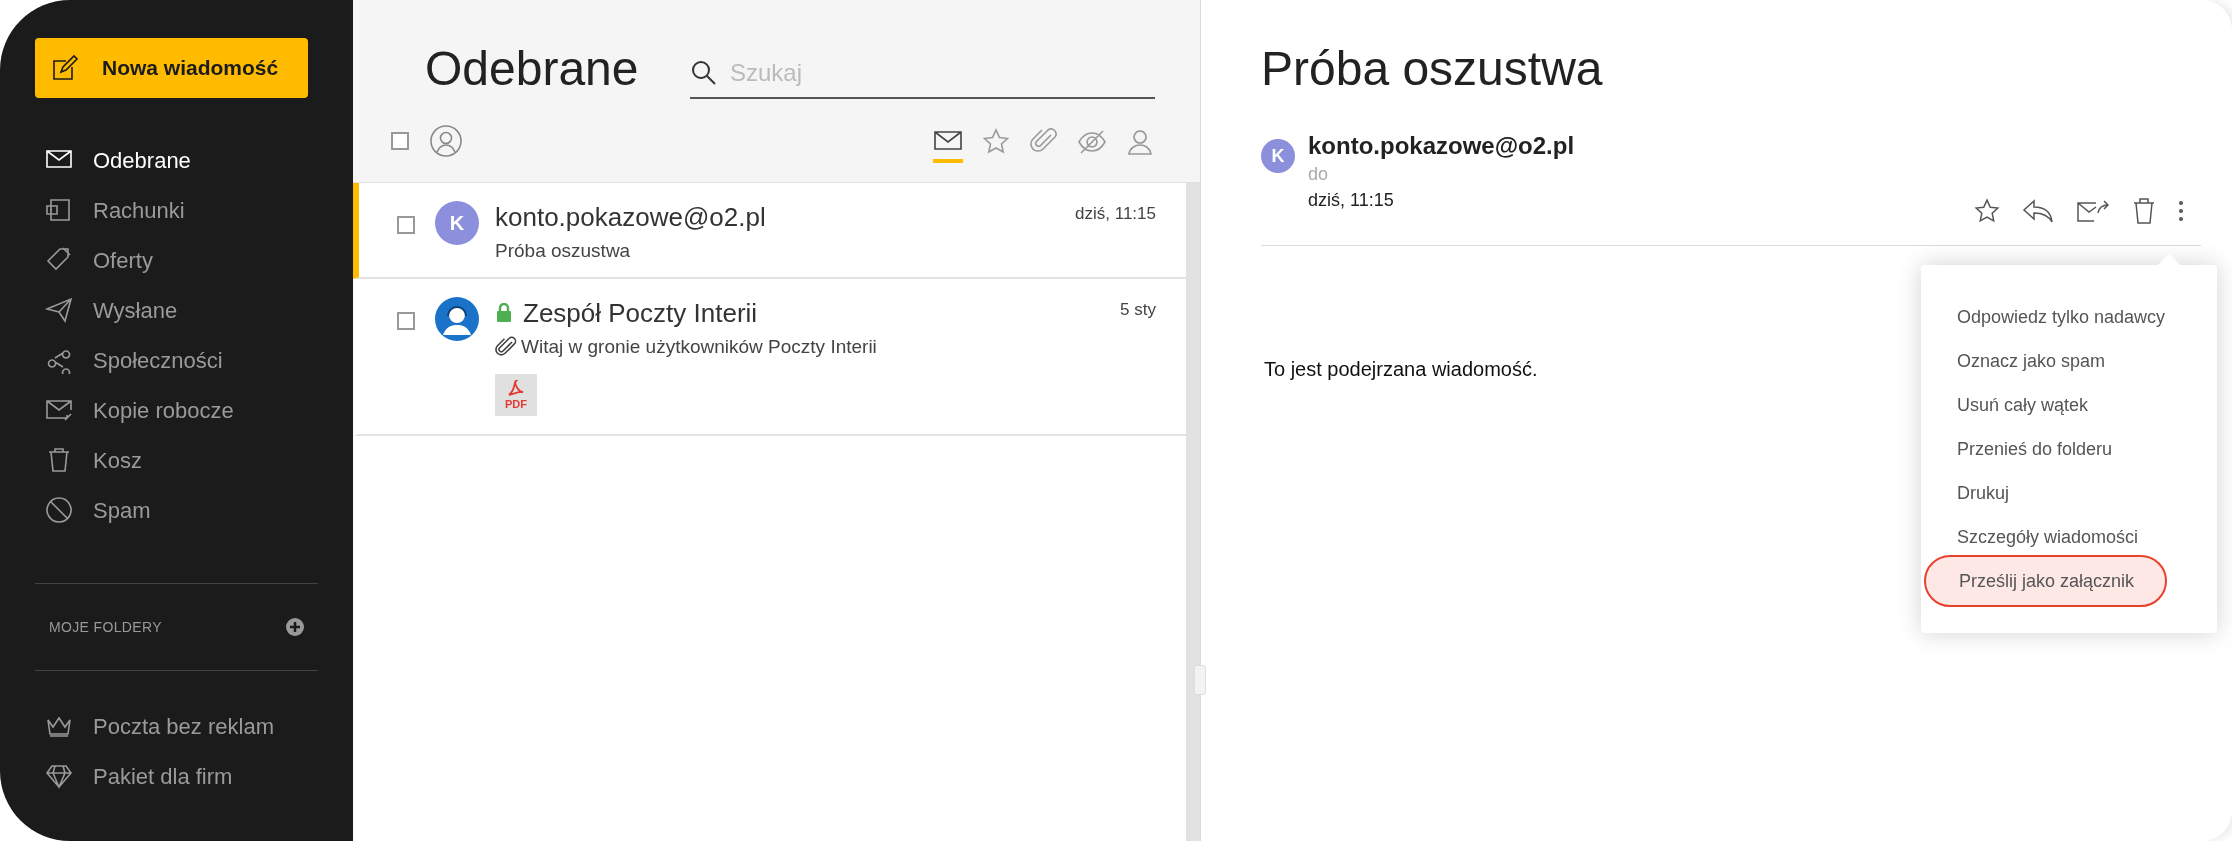  I want to click on sender-name: konto.pokazowe@o2.pl, so click(630, 217).